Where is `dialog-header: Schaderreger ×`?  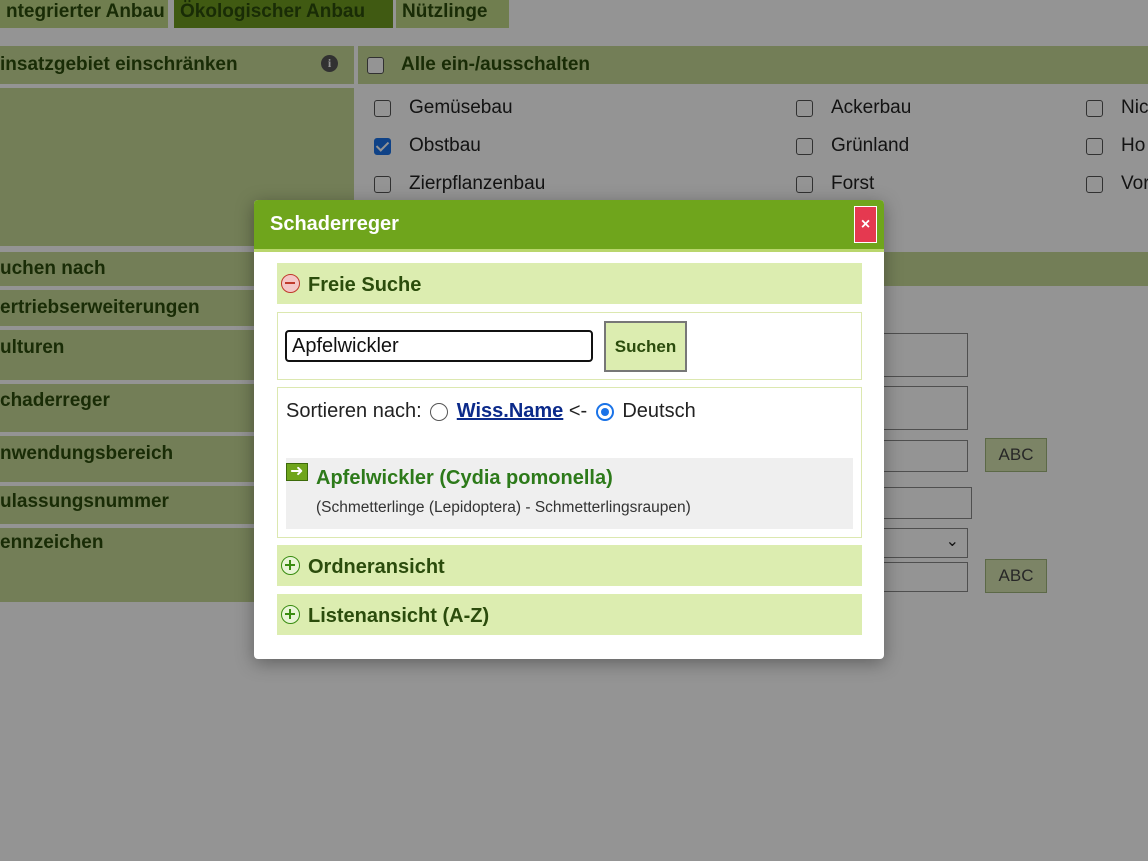 dialog-header: Schaderreger × is located at coordinates (569, 226).